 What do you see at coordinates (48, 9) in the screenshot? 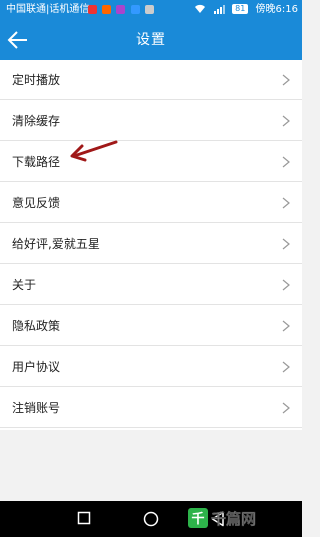
I see `carrier-text: 中国联通|话机通信` at bounding box center [48, 9].